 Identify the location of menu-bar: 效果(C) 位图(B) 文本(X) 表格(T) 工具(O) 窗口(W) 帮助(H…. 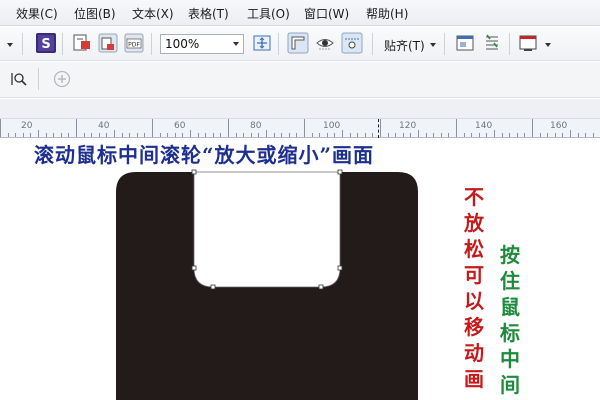
(300, 13).